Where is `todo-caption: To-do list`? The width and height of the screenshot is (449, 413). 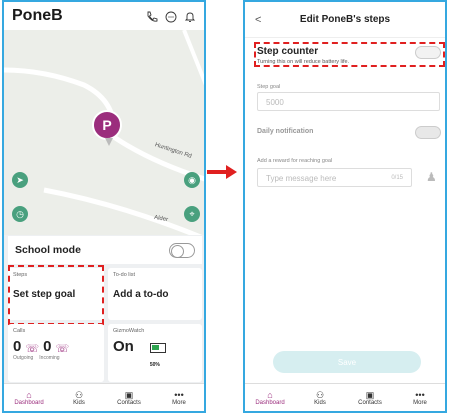 todo-caption: To-do list is located at coordinates (124, 275).